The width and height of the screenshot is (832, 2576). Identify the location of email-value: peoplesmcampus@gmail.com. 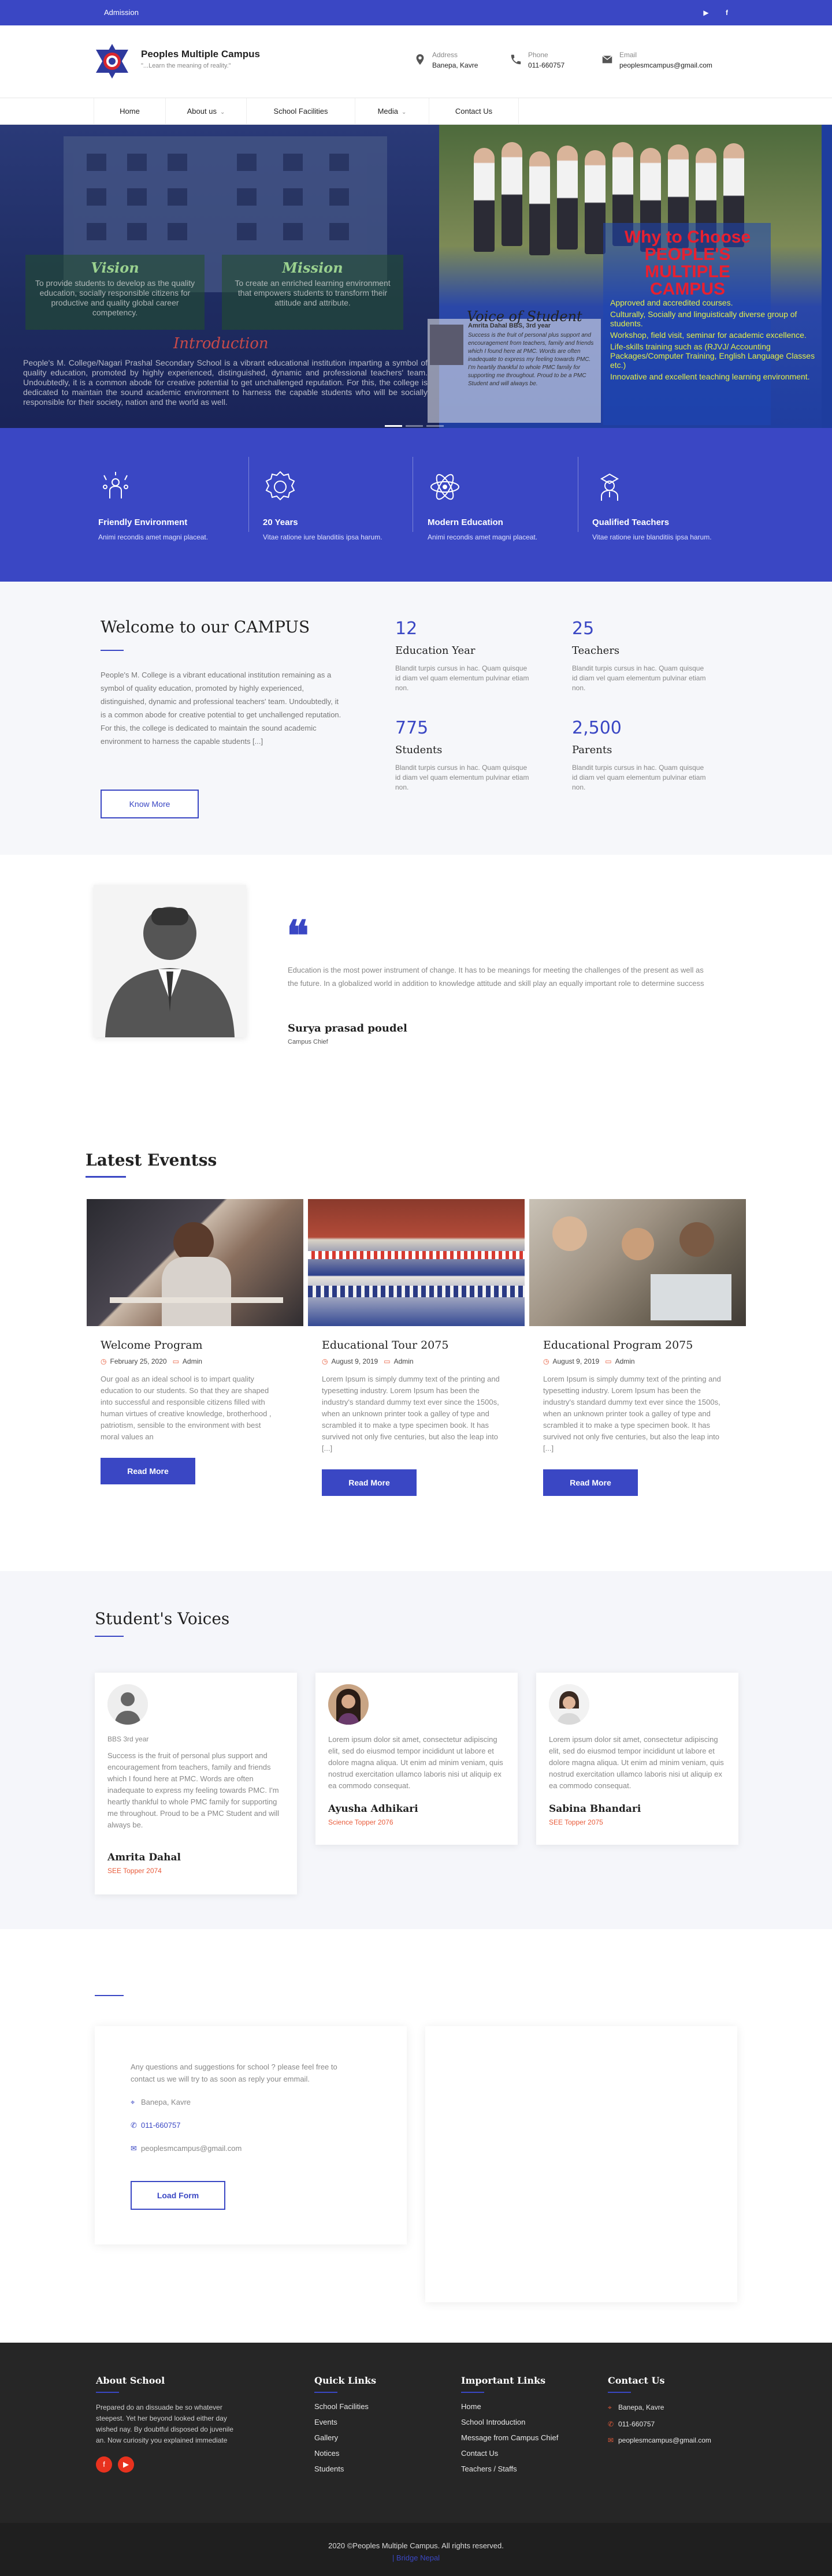
(665, 65).